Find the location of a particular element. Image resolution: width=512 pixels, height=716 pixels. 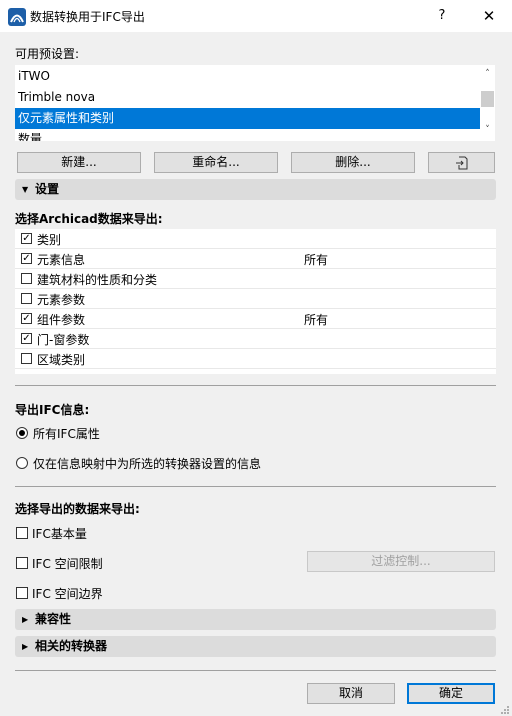

data-row-element-params: 元素参数 is located at coordinates (255, 299).